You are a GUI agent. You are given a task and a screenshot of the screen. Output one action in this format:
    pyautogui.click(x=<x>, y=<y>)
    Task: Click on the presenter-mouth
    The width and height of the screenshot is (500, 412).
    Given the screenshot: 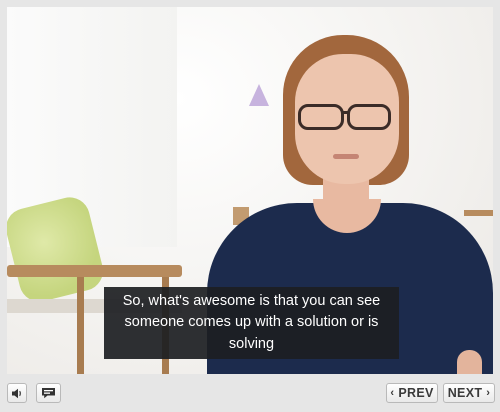 What is the action you would take?
    pyautogui.click(x=346, y=156)
    